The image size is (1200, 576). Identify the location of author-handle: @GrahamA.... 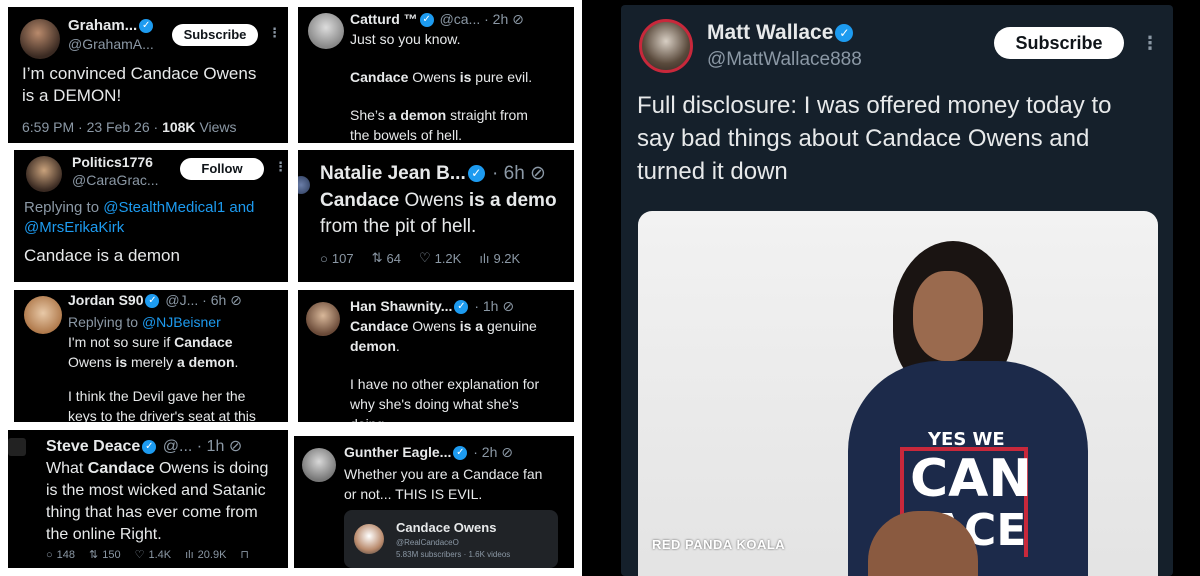
(111, 44).